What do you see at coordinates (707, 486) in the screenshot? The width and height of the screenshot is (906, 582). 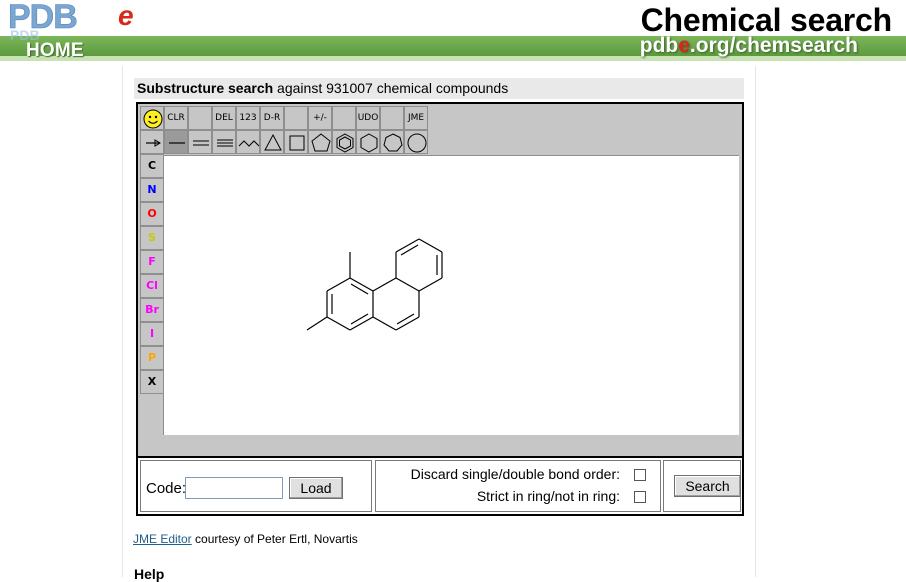 I see `search-button: Search` at bounding box center [707, 486].